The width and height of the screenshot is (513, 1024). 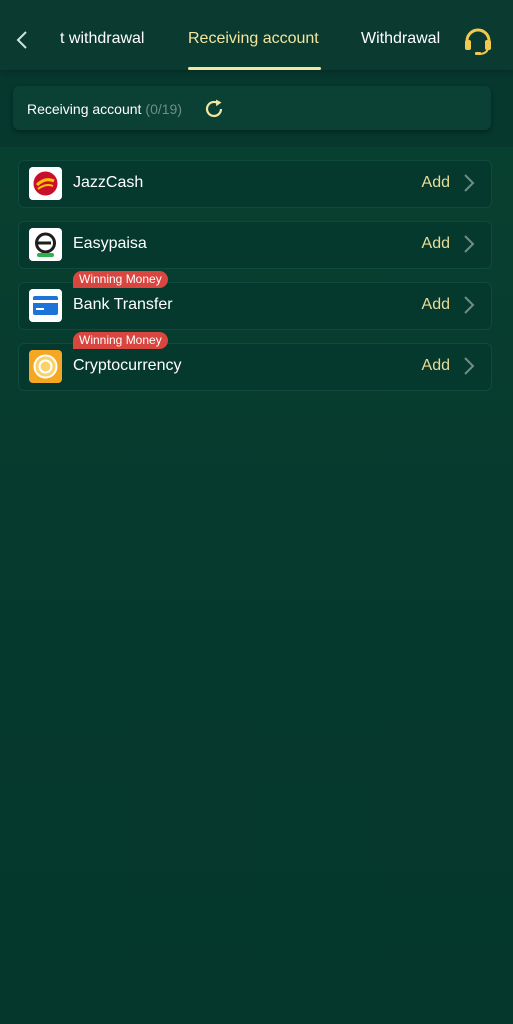 I want to click on chevron-left-icon, so click(x=21, y=40).